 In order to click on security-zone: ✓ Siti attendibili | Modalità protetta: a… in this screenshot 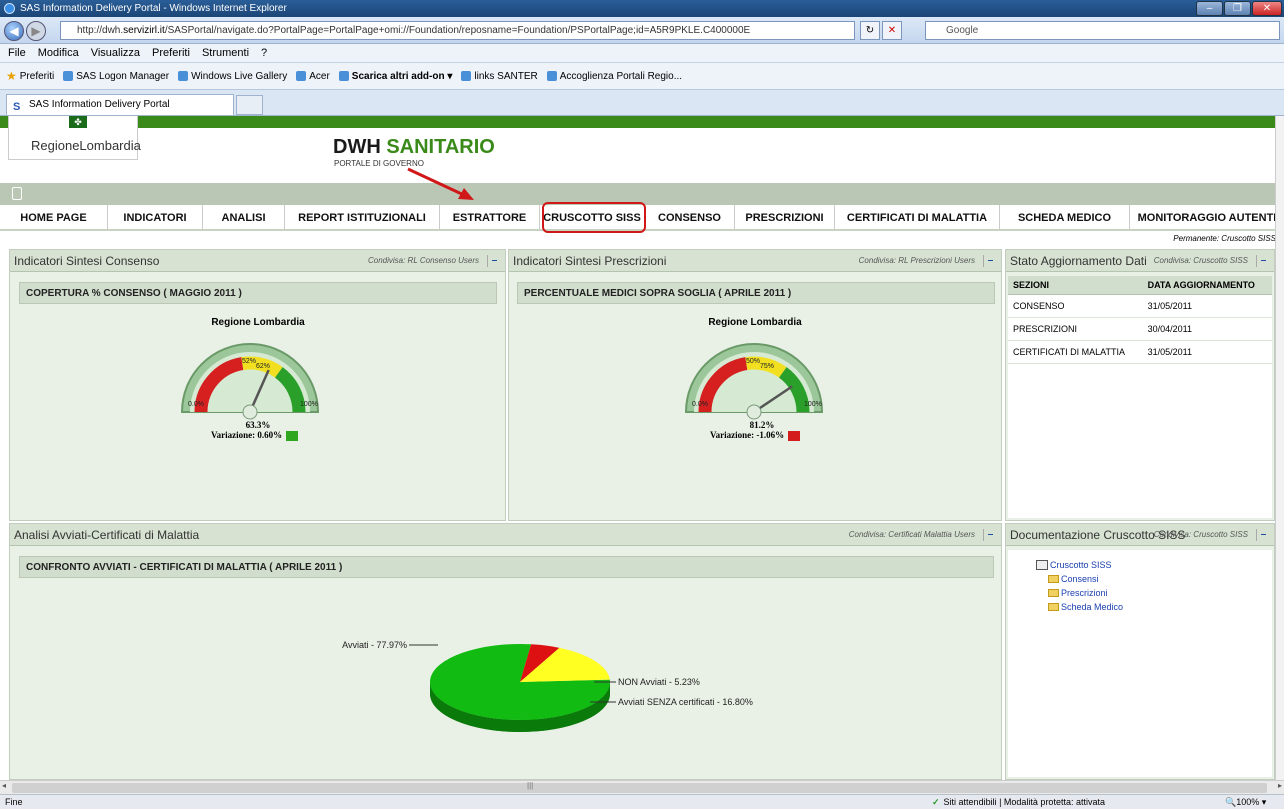, I will do `click(1018, 802)`.